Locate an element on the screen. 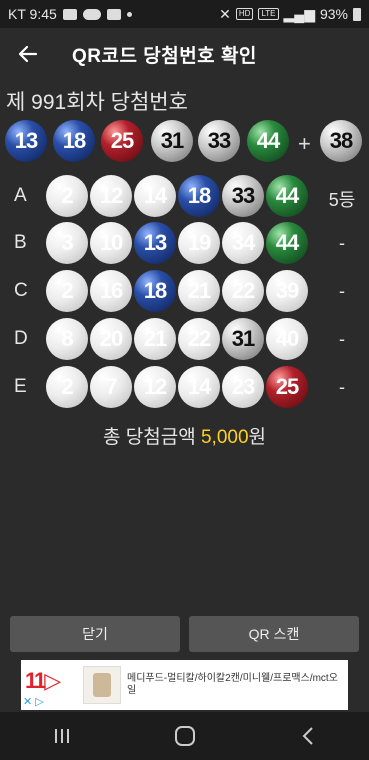 This screenshot has height=760, width=369. game-ball: 34 is located at coordinates (243, 243).